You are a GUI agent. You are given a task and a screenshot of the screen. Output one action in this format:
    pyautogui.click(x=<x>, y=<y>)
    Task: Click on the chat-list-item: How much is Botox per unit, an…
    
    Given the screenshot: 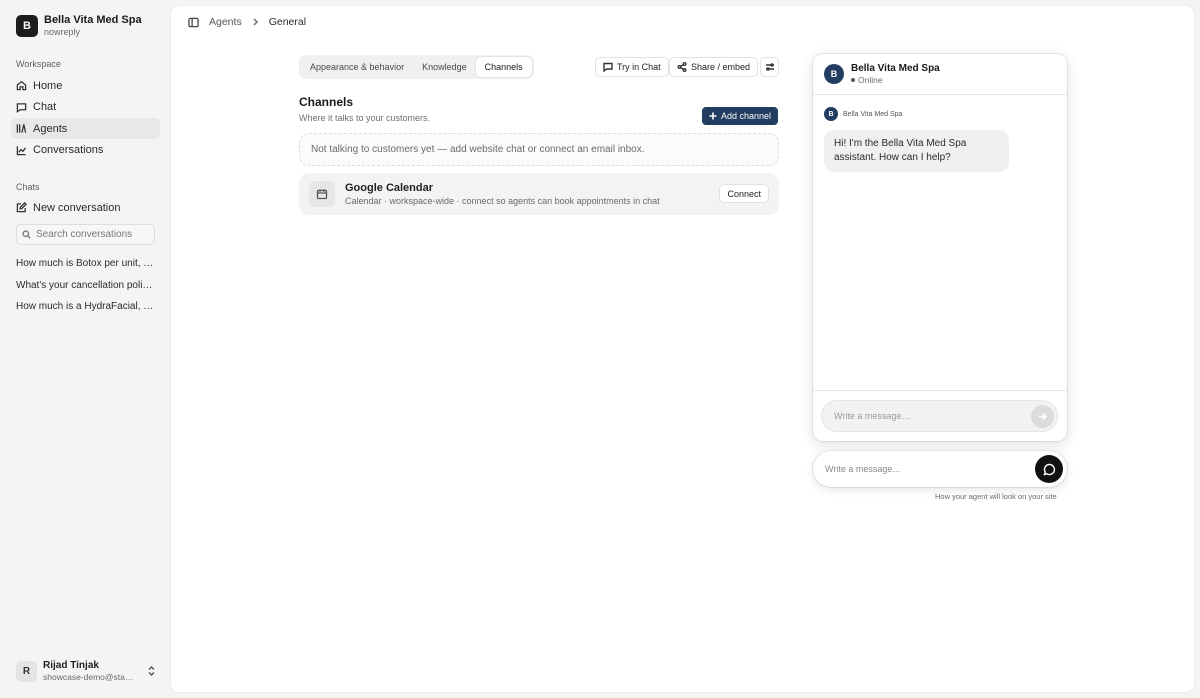 What is the action you would take?
    pyautogui.click(x=86, y=267)
    